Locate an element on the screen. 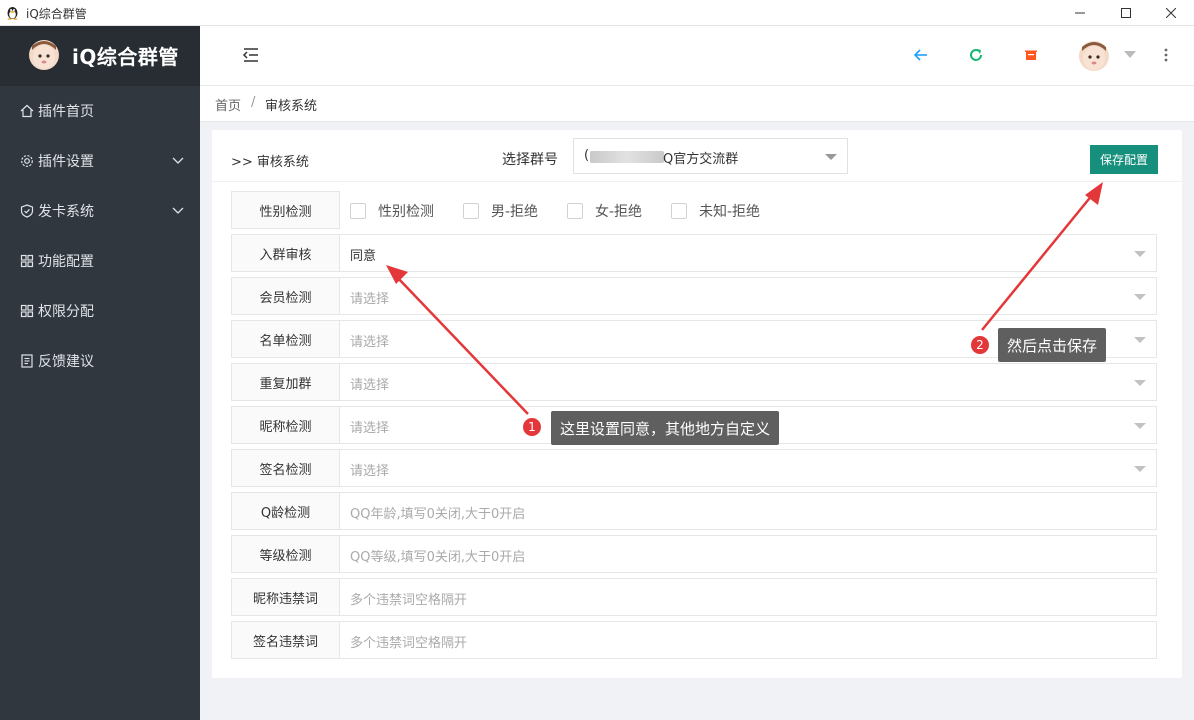 The height and width of the screenshot is (720, 1194). home-icon is located at coordinates (27, 111).